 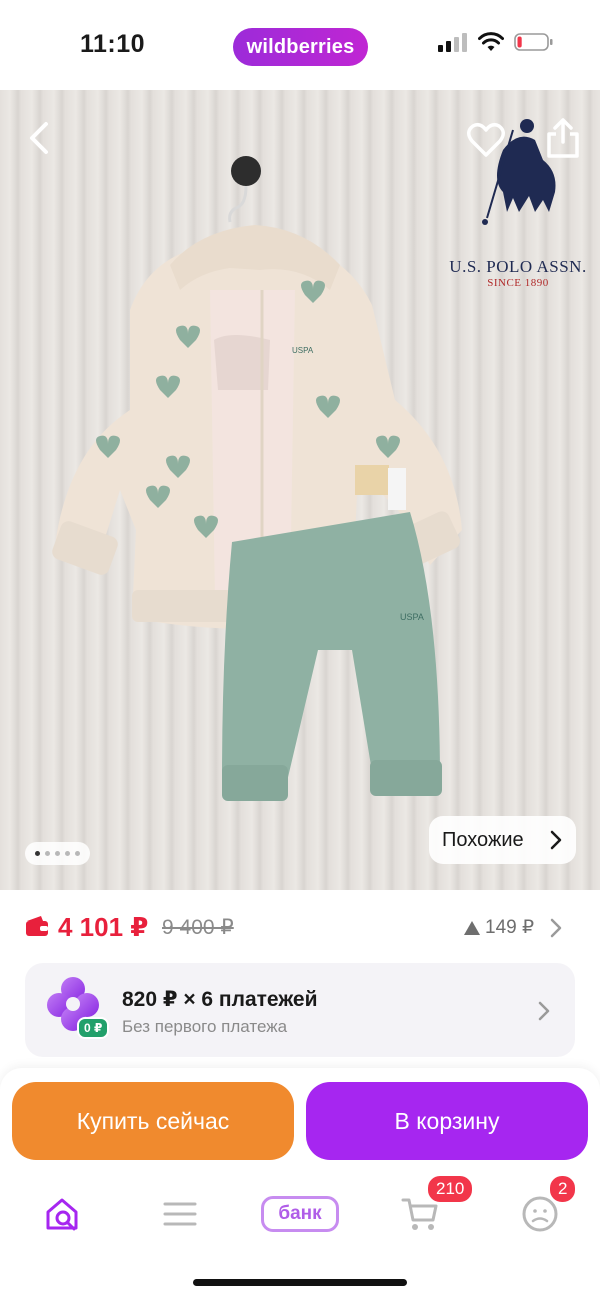 I want to click on brand-pill: wildberries, so click(x=300, y=47).